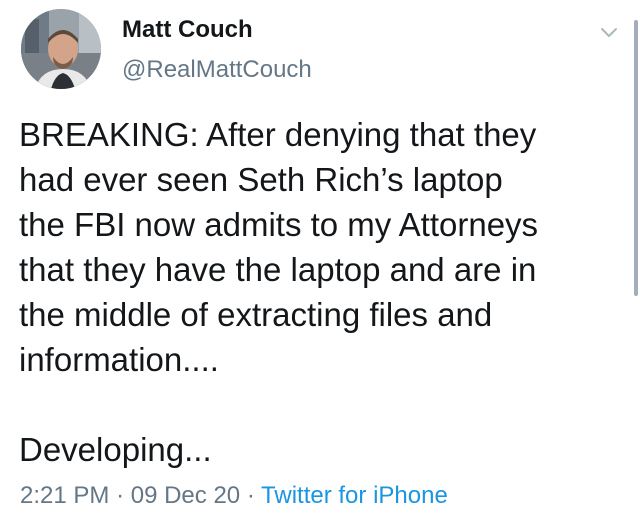  Describe the element at coordinates (279, 224) in the screenshot. I see `tweet-text-line: the FBI now admits to my Attorneys` at that location.